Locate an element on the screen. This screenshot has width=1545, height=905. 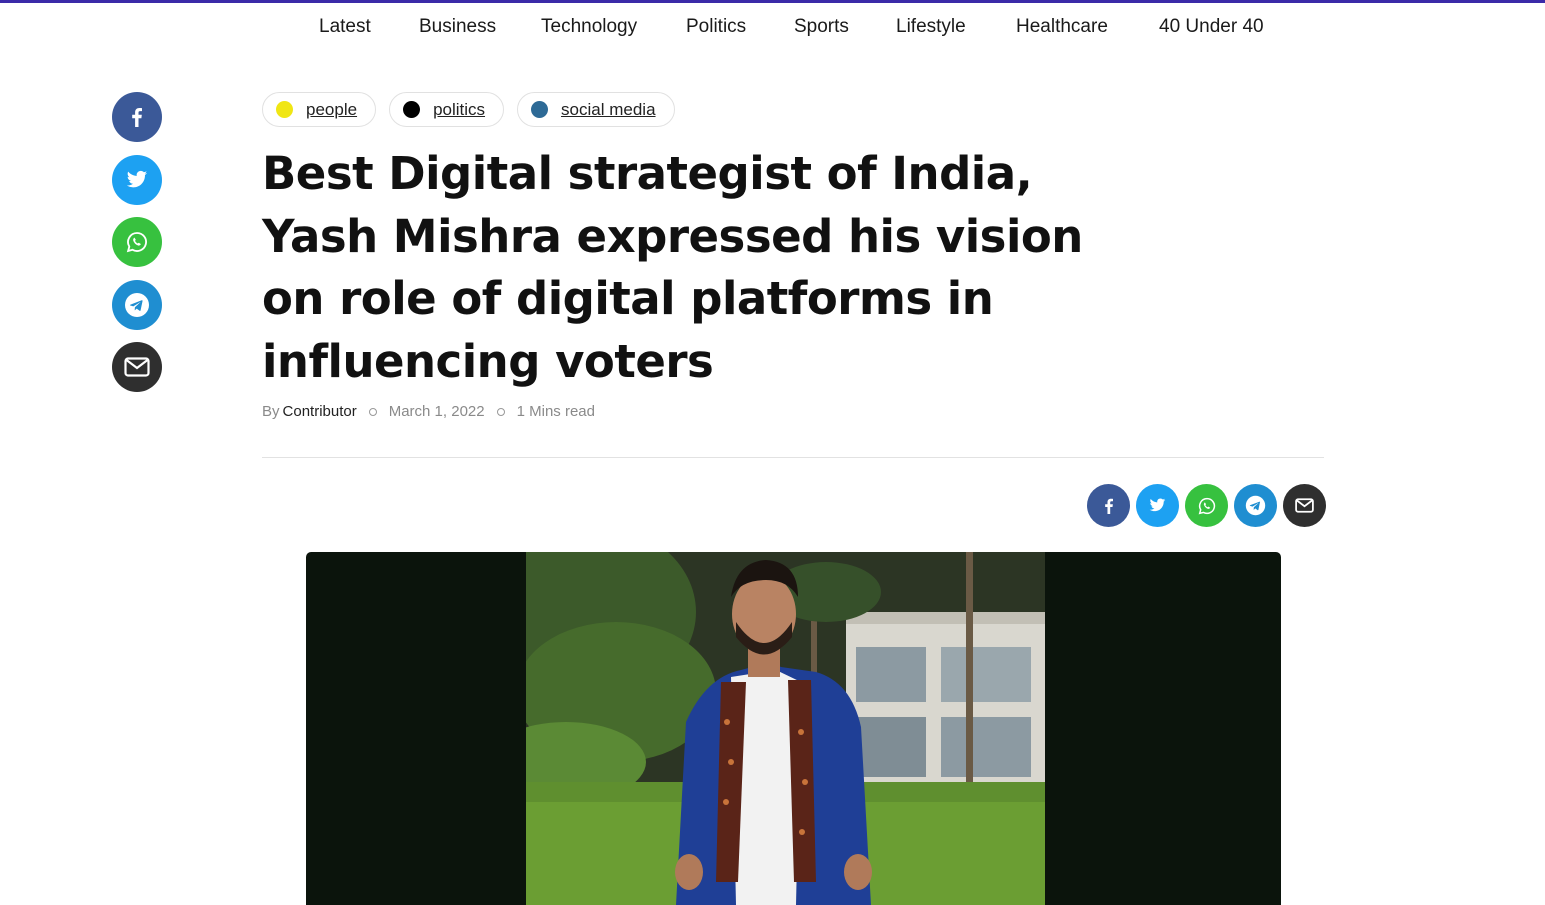
side-share-facebook-button is located at coordinates (137, 117).